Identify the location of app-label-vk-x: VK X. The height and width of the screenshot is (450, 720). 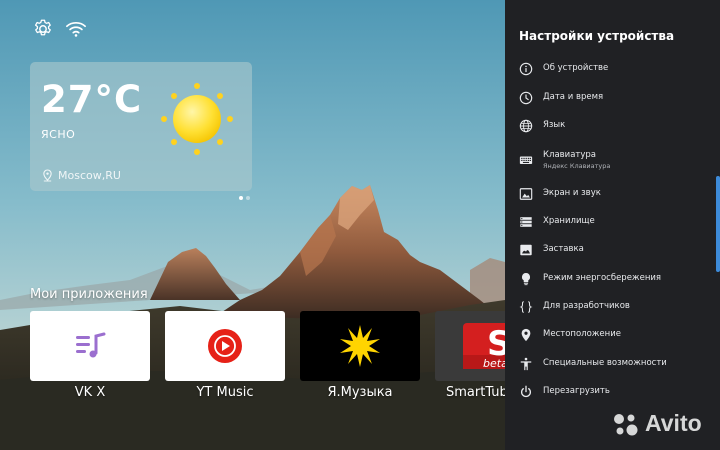
(90, 392).